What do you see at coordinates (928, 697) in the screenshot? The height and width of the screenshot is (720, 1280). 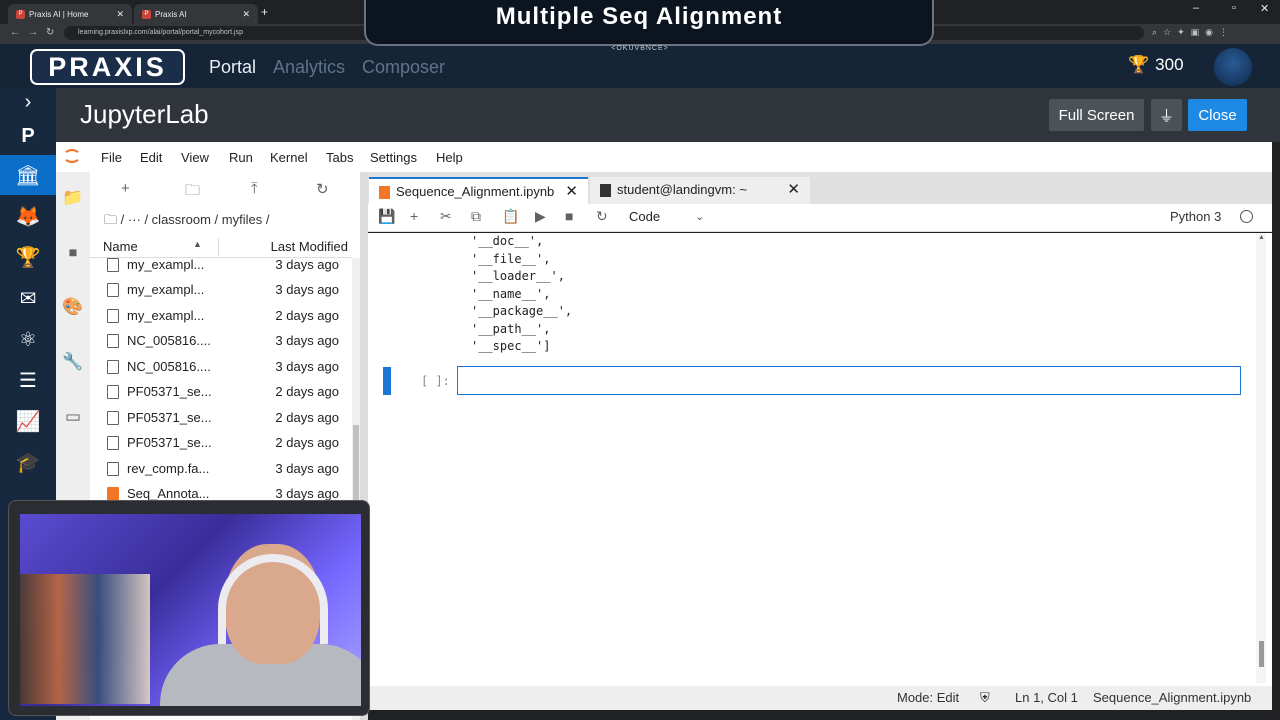 I see `mode-indicator: Mode: Edit` at bounding box center [928, 697].